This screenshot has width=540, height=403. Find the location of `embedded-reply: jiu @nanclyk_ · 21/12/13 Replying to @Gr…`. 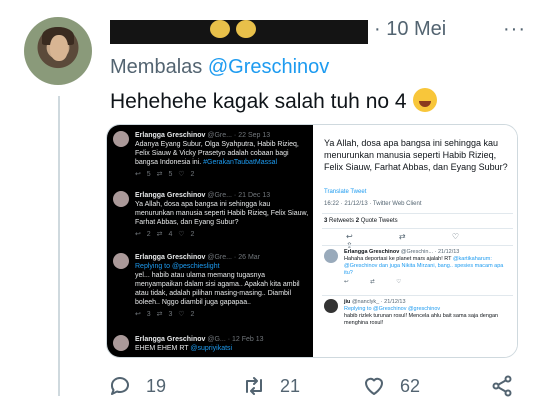

embedded-reply: jiu @nanclyk_ · 21/12/13 Replying to @Gr… is located at coordinates (418, 313).